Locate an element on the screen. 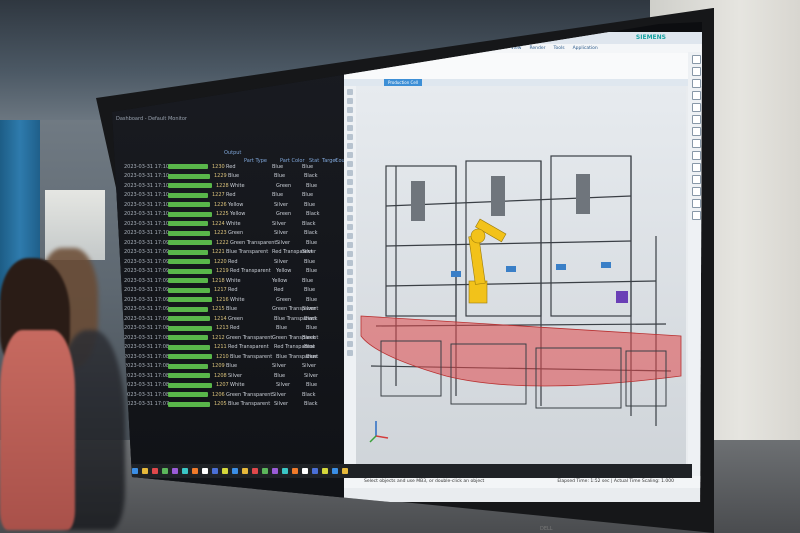 This screenshot has height=533, width=800. row-target: Silver is located at coordinates (309, 252).